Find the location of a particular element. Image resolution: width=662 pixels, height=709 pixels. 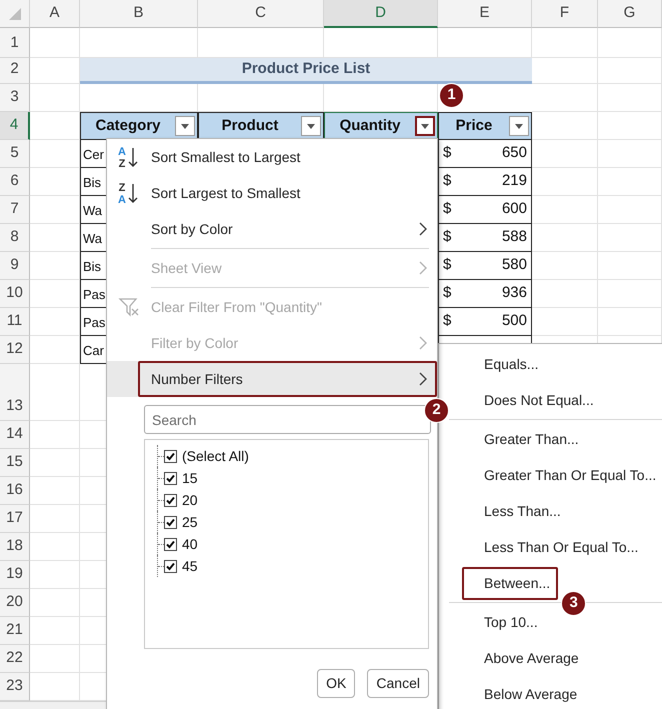

dropdown-arrow-icon is located at coordinates (519, 126).